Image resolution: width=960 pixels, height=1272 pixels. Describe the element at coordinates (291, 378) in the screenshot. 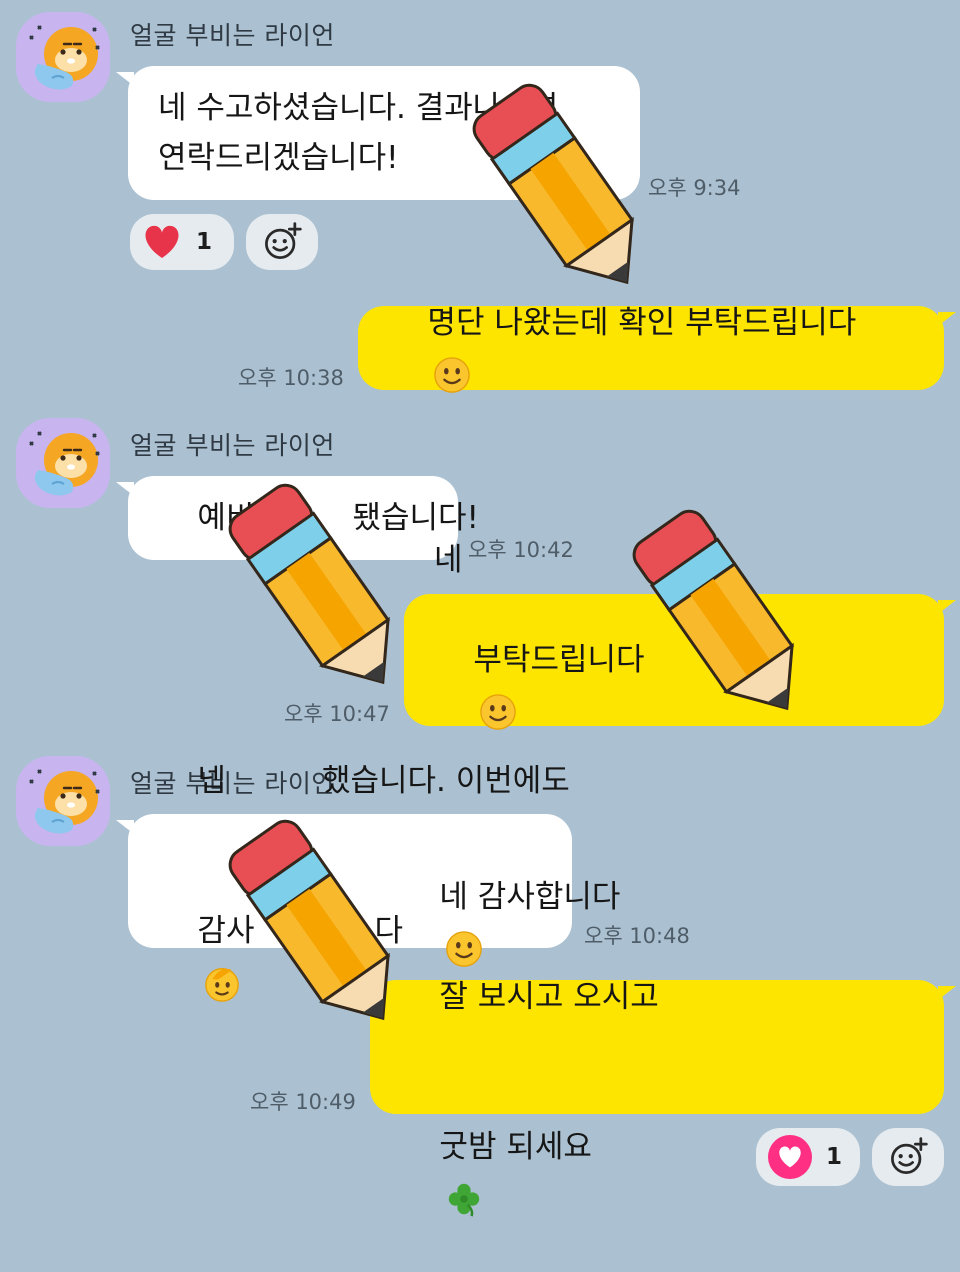

I see `message-time: 오후 10:38` at that location.